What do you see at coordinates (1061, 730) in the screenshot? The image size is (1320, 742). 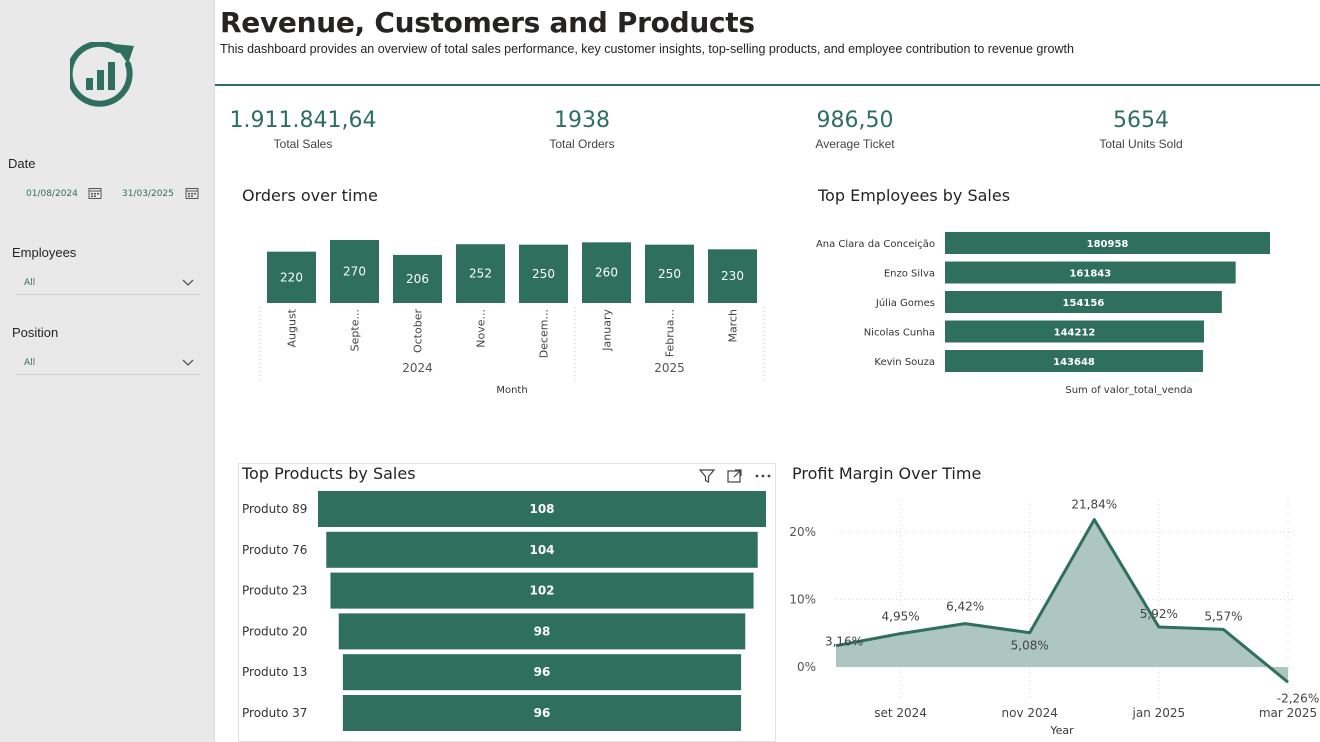 I see `x-axis-title: Year` at bounding box center [1061, 730].